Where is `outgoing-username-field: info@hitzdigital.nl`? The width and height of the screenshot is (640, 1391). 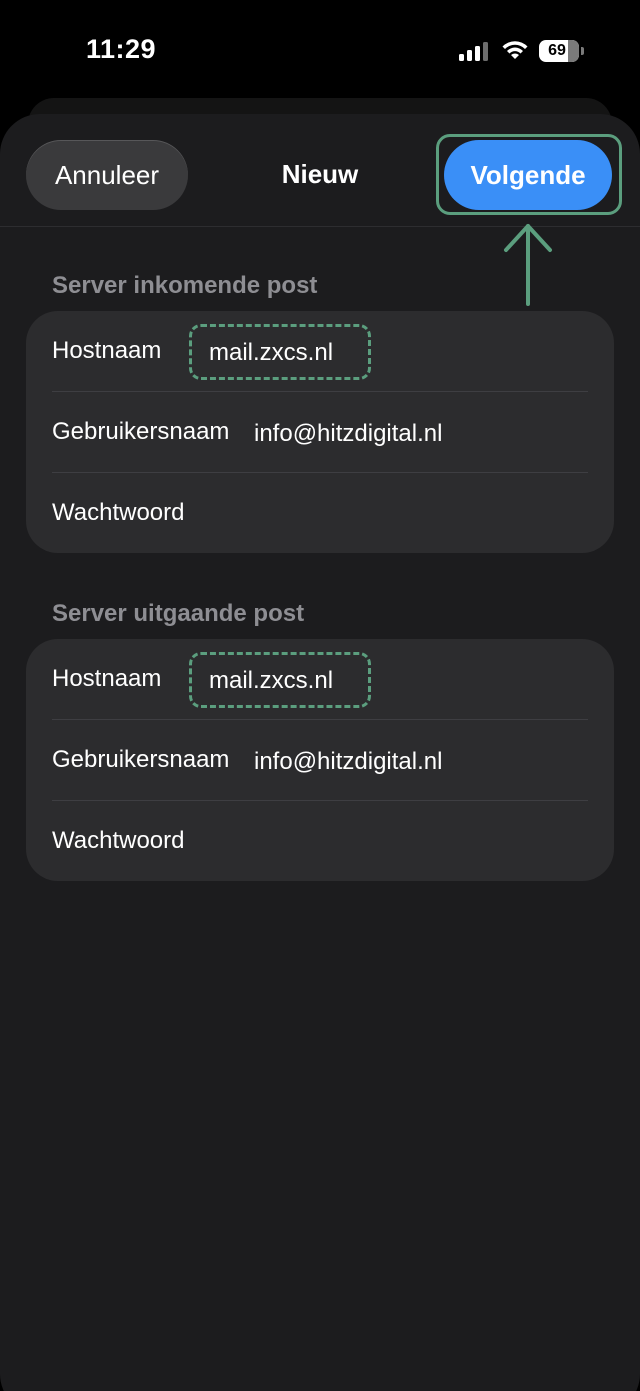 outgoing-username-field: info@hitzdigital.nl is located at coordinates (348, 762).